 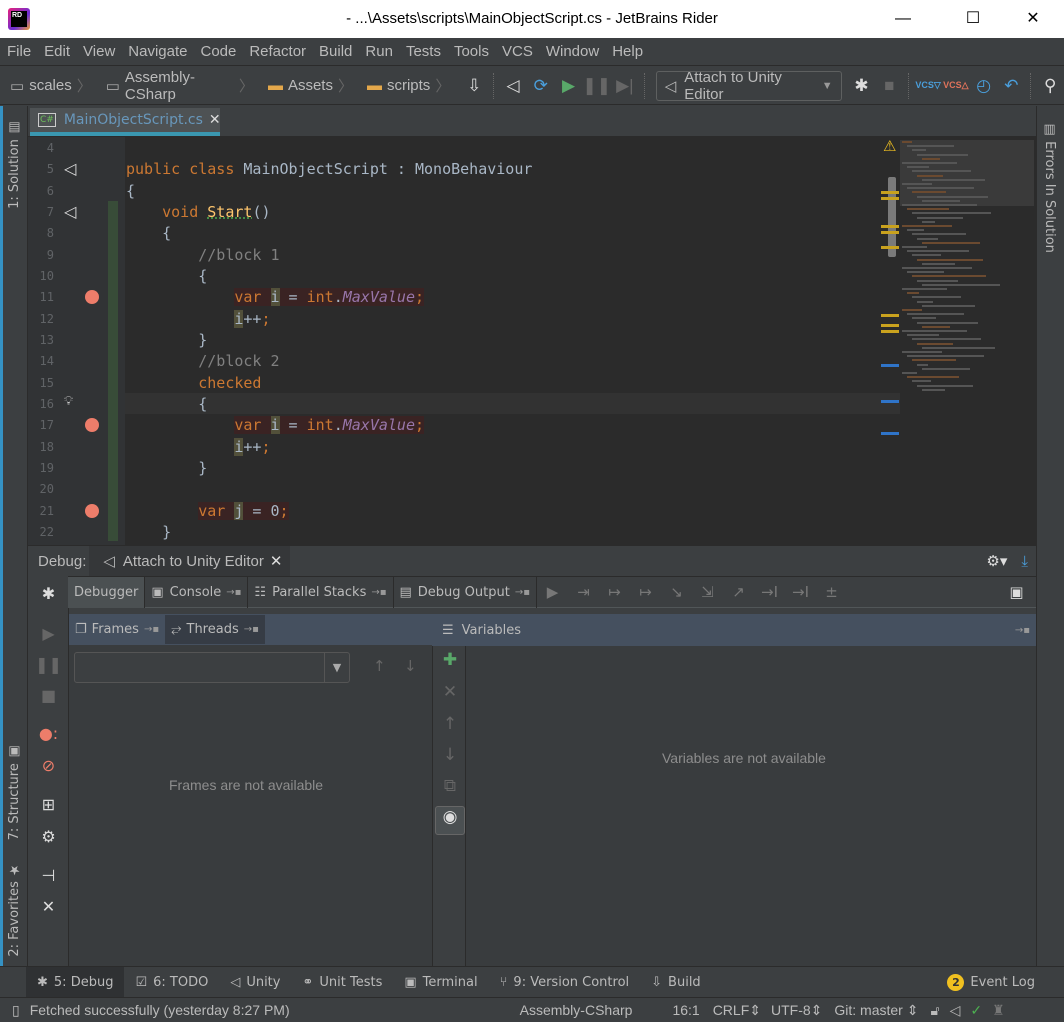 What do you see at coordinates (336, 667) in the screenshot?
I see `chevron-down-icon: ▼` at bounding box center [336, 667].